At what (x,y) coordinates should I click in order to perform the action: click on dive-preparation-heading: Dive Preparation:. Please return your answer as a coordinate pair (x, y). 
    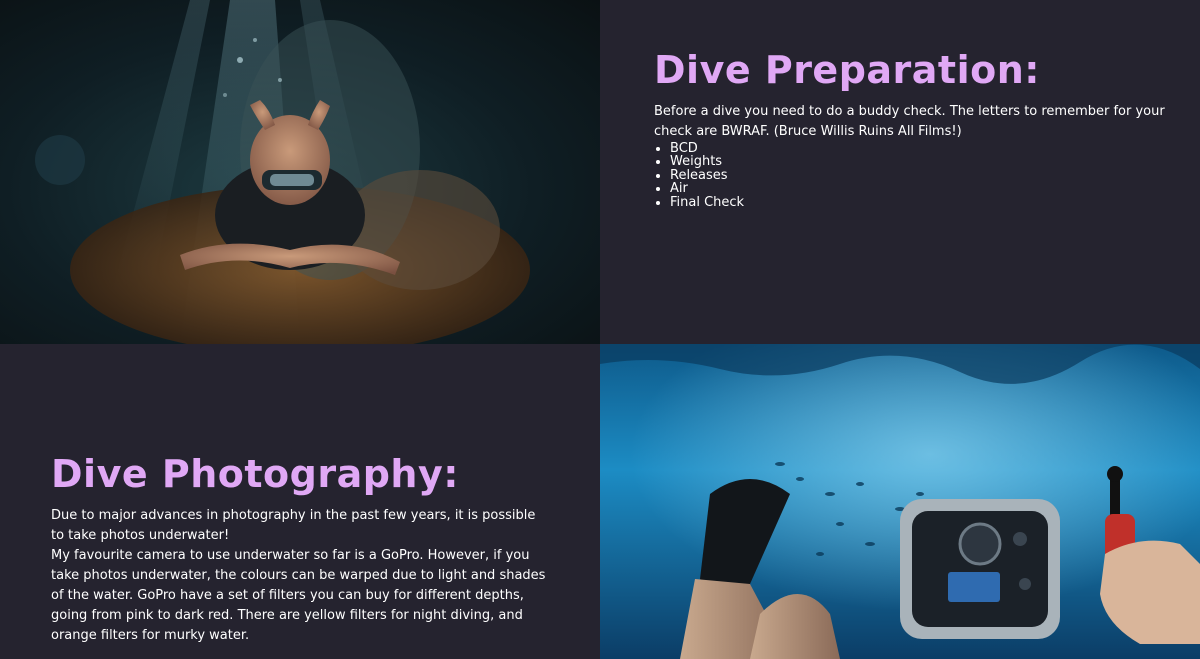
    Looking at the image, I should click on (847, 70).